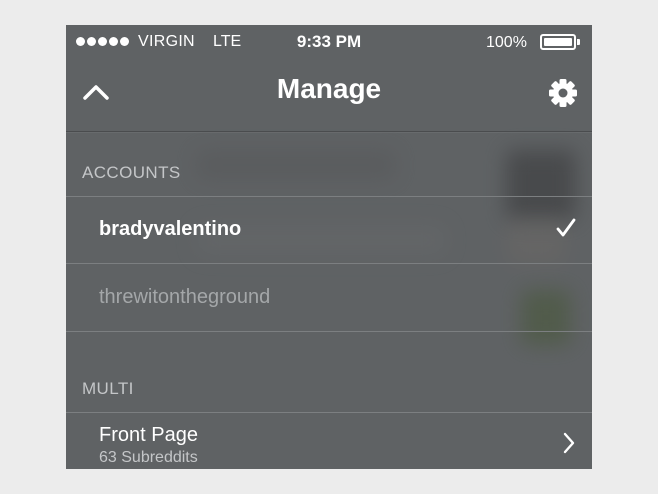 The height and width of the screenshot is (494, 658). Describe the element at coordinates (578, 42) in the screenshot. I see `battery-tip` at that location.